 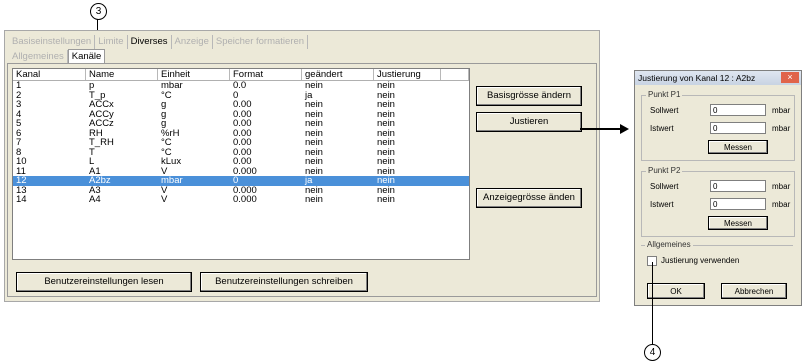 What do you see at coordinates (717, 255) in the screenshot?
I see `group-allgemeines: Allgemeines Justierung verwenden` at bounding box center [717, 255].